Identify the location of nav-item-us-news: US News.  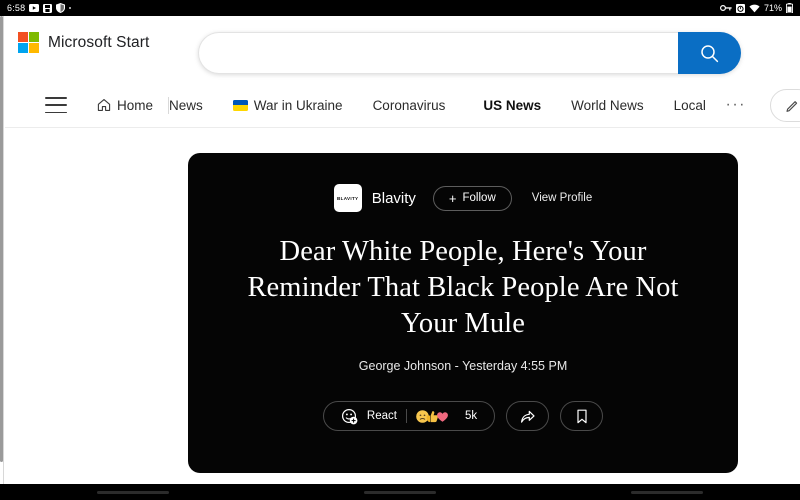
(512, 105).